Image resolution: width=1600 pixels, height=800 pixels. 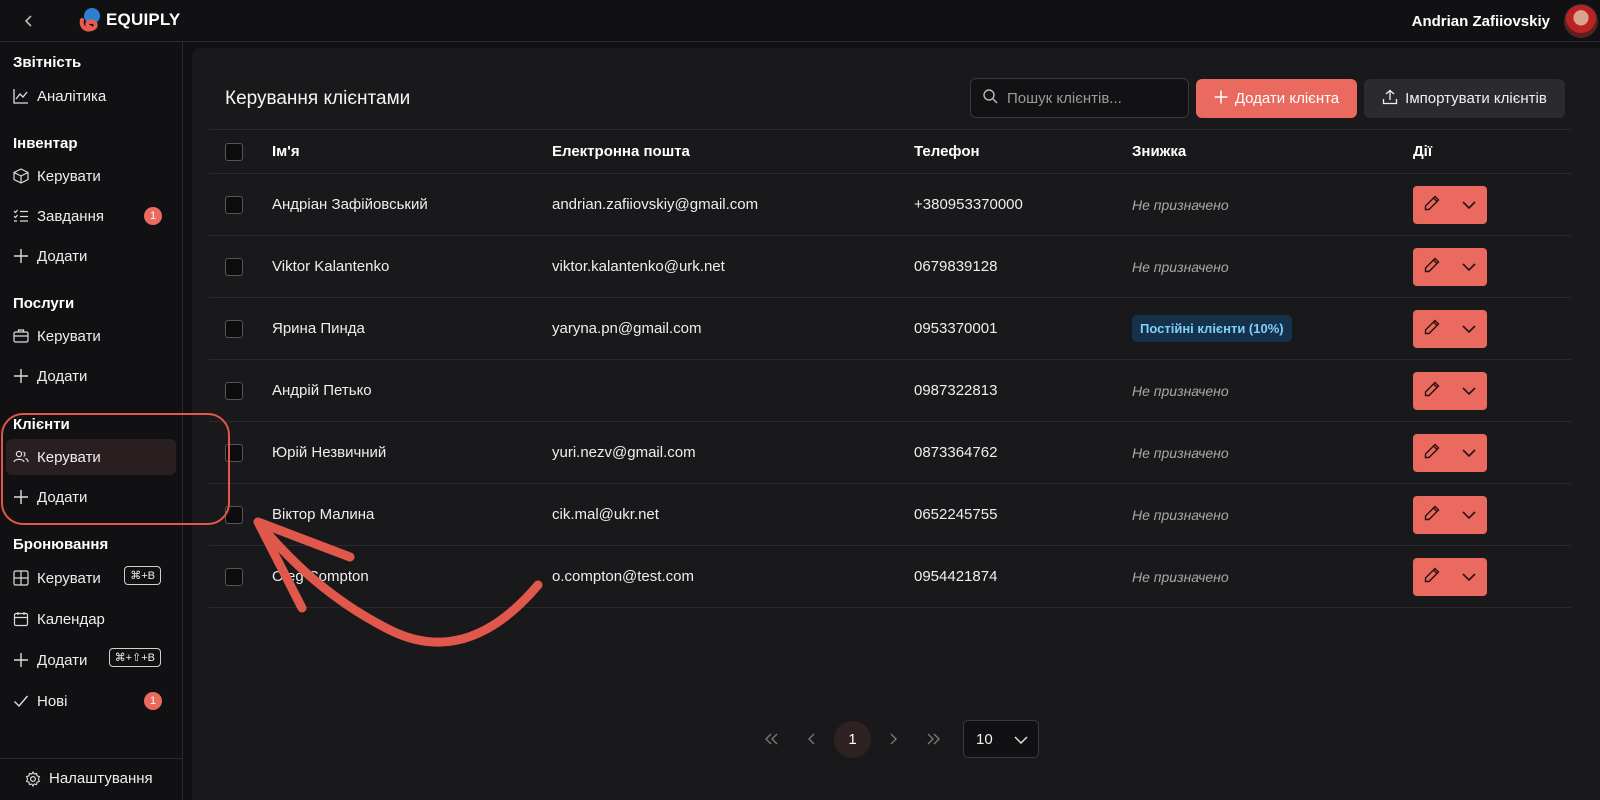 I want to click on client-phone: 0987322813, so click(x=956, y=390).